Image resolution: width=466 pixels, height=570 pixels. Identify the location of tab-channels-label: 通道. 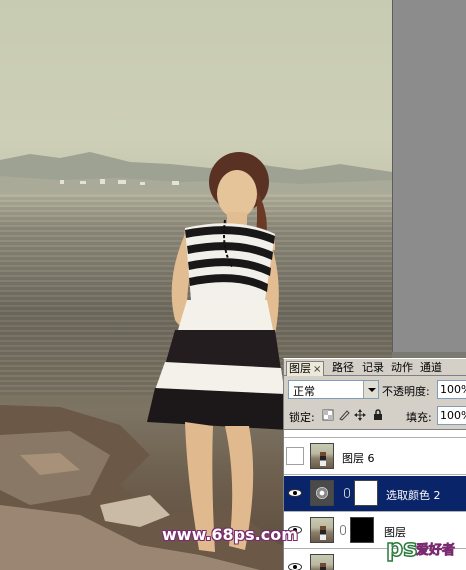
(431, 367).